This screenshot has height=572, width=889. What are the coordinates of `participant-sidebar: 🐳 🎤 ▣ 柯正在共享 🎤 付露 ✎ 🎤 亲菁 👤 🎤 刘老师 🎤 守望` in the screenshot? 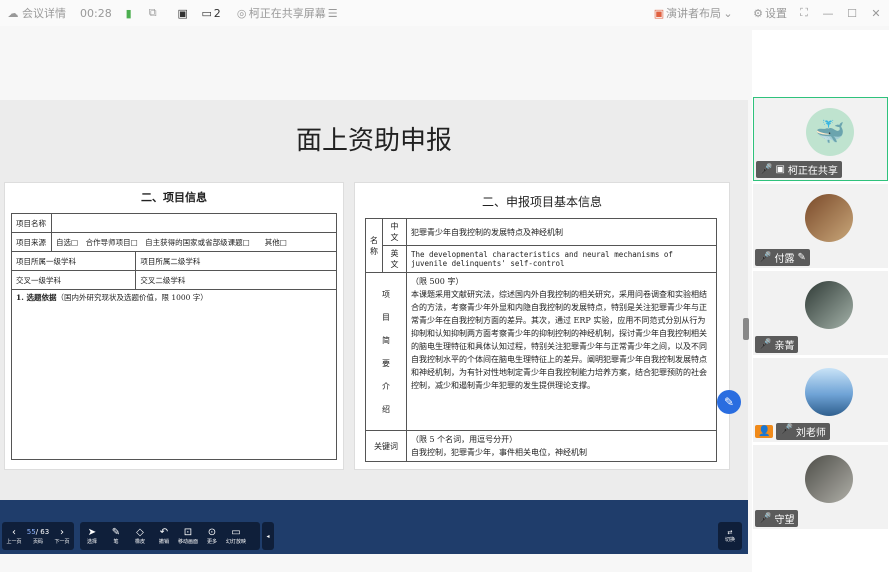 It's located at (820, 301).